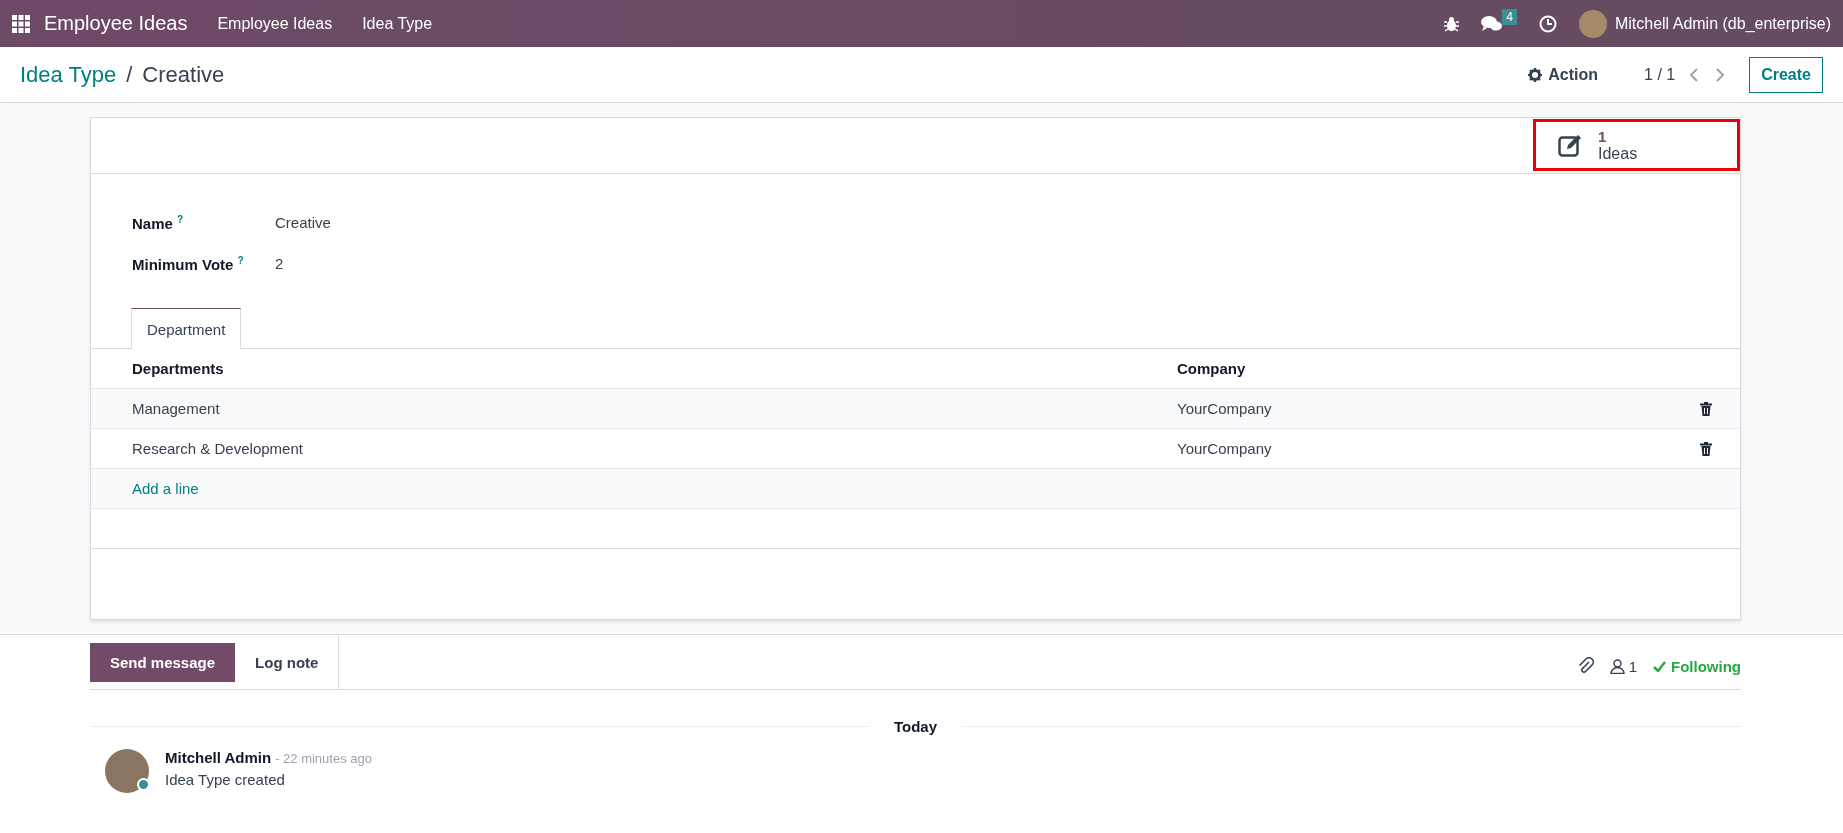 Image resolution: width=1843 pixels, height=833 pixels. I want to click on check-icon, so click(1659, 666).